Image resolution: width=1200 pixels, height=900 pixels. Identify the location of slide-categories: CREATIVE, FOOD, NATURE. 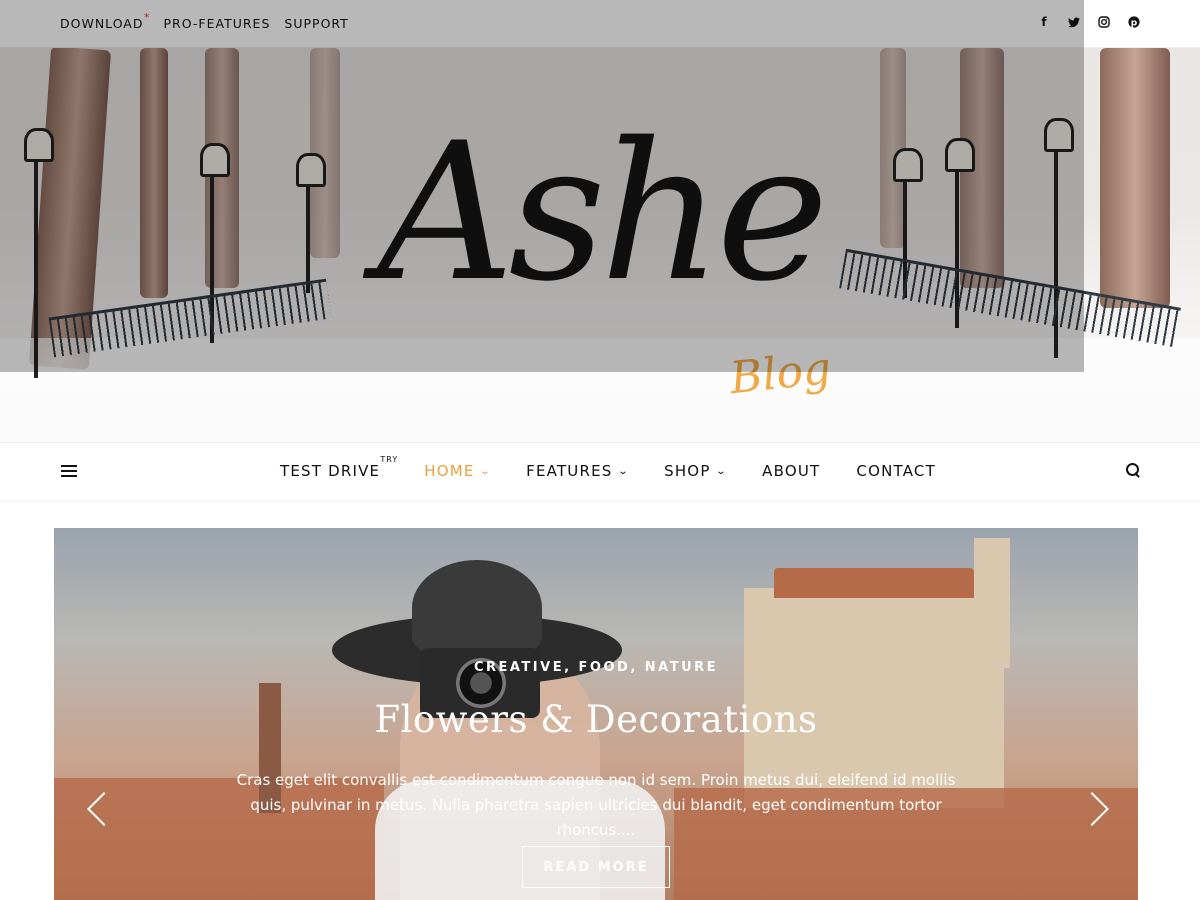
(596, 667).